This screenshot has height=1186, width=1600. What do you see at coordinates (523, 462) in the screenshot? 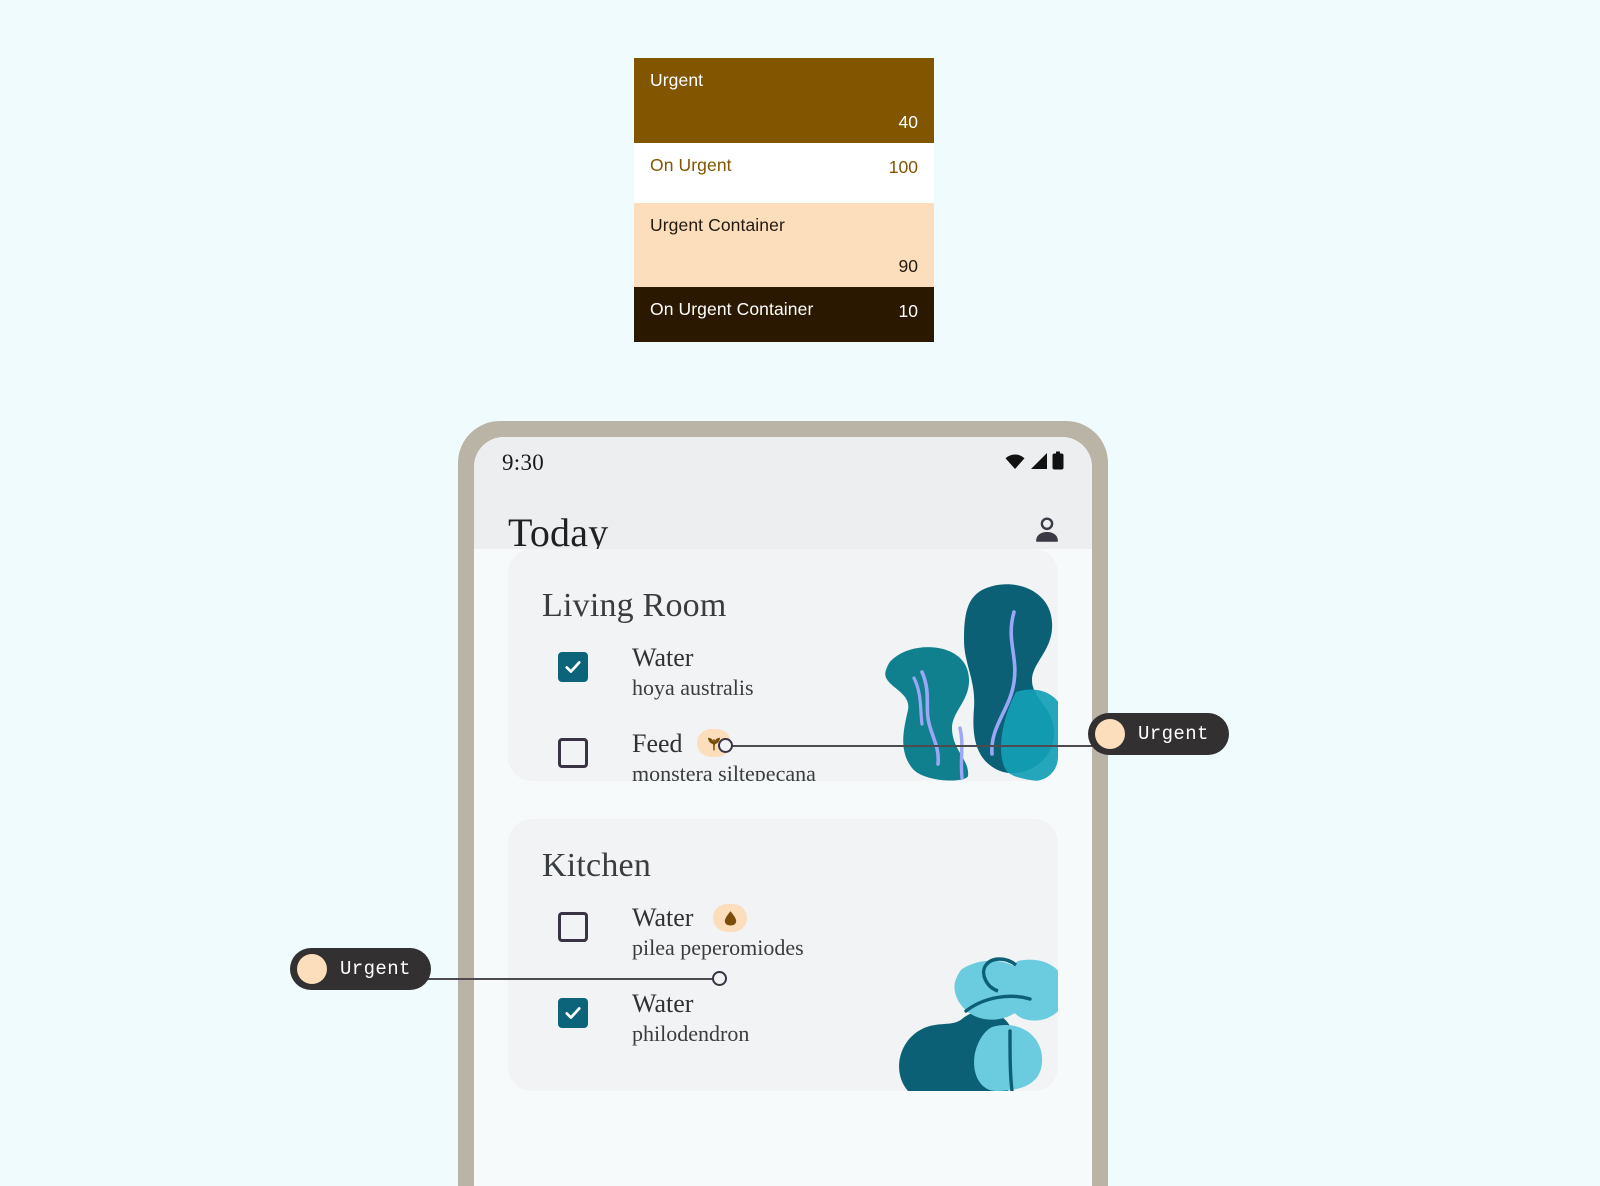
I see `status-bar-clock: 9:30` at bounding box center [523, 462].